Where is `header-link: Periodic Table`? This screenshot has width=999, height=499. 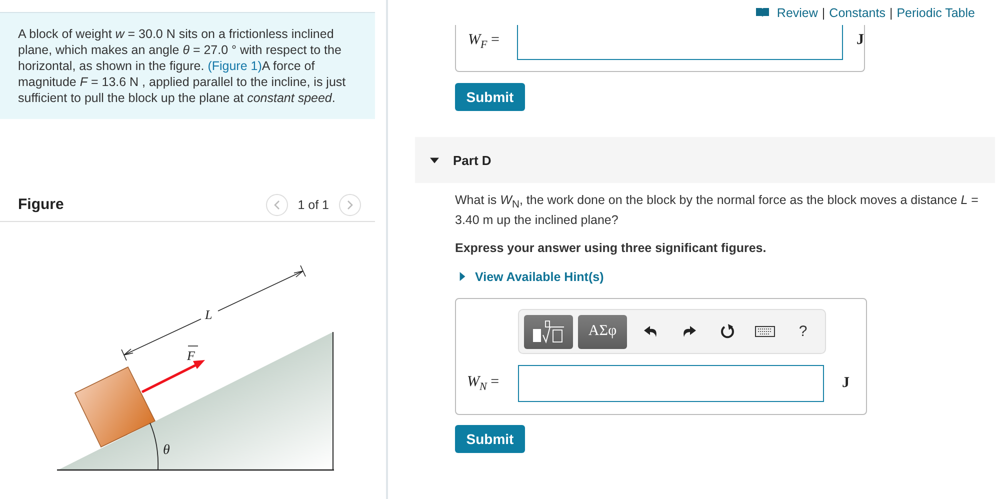 header-link: Periodic Table is located at coordinates (935, 13).